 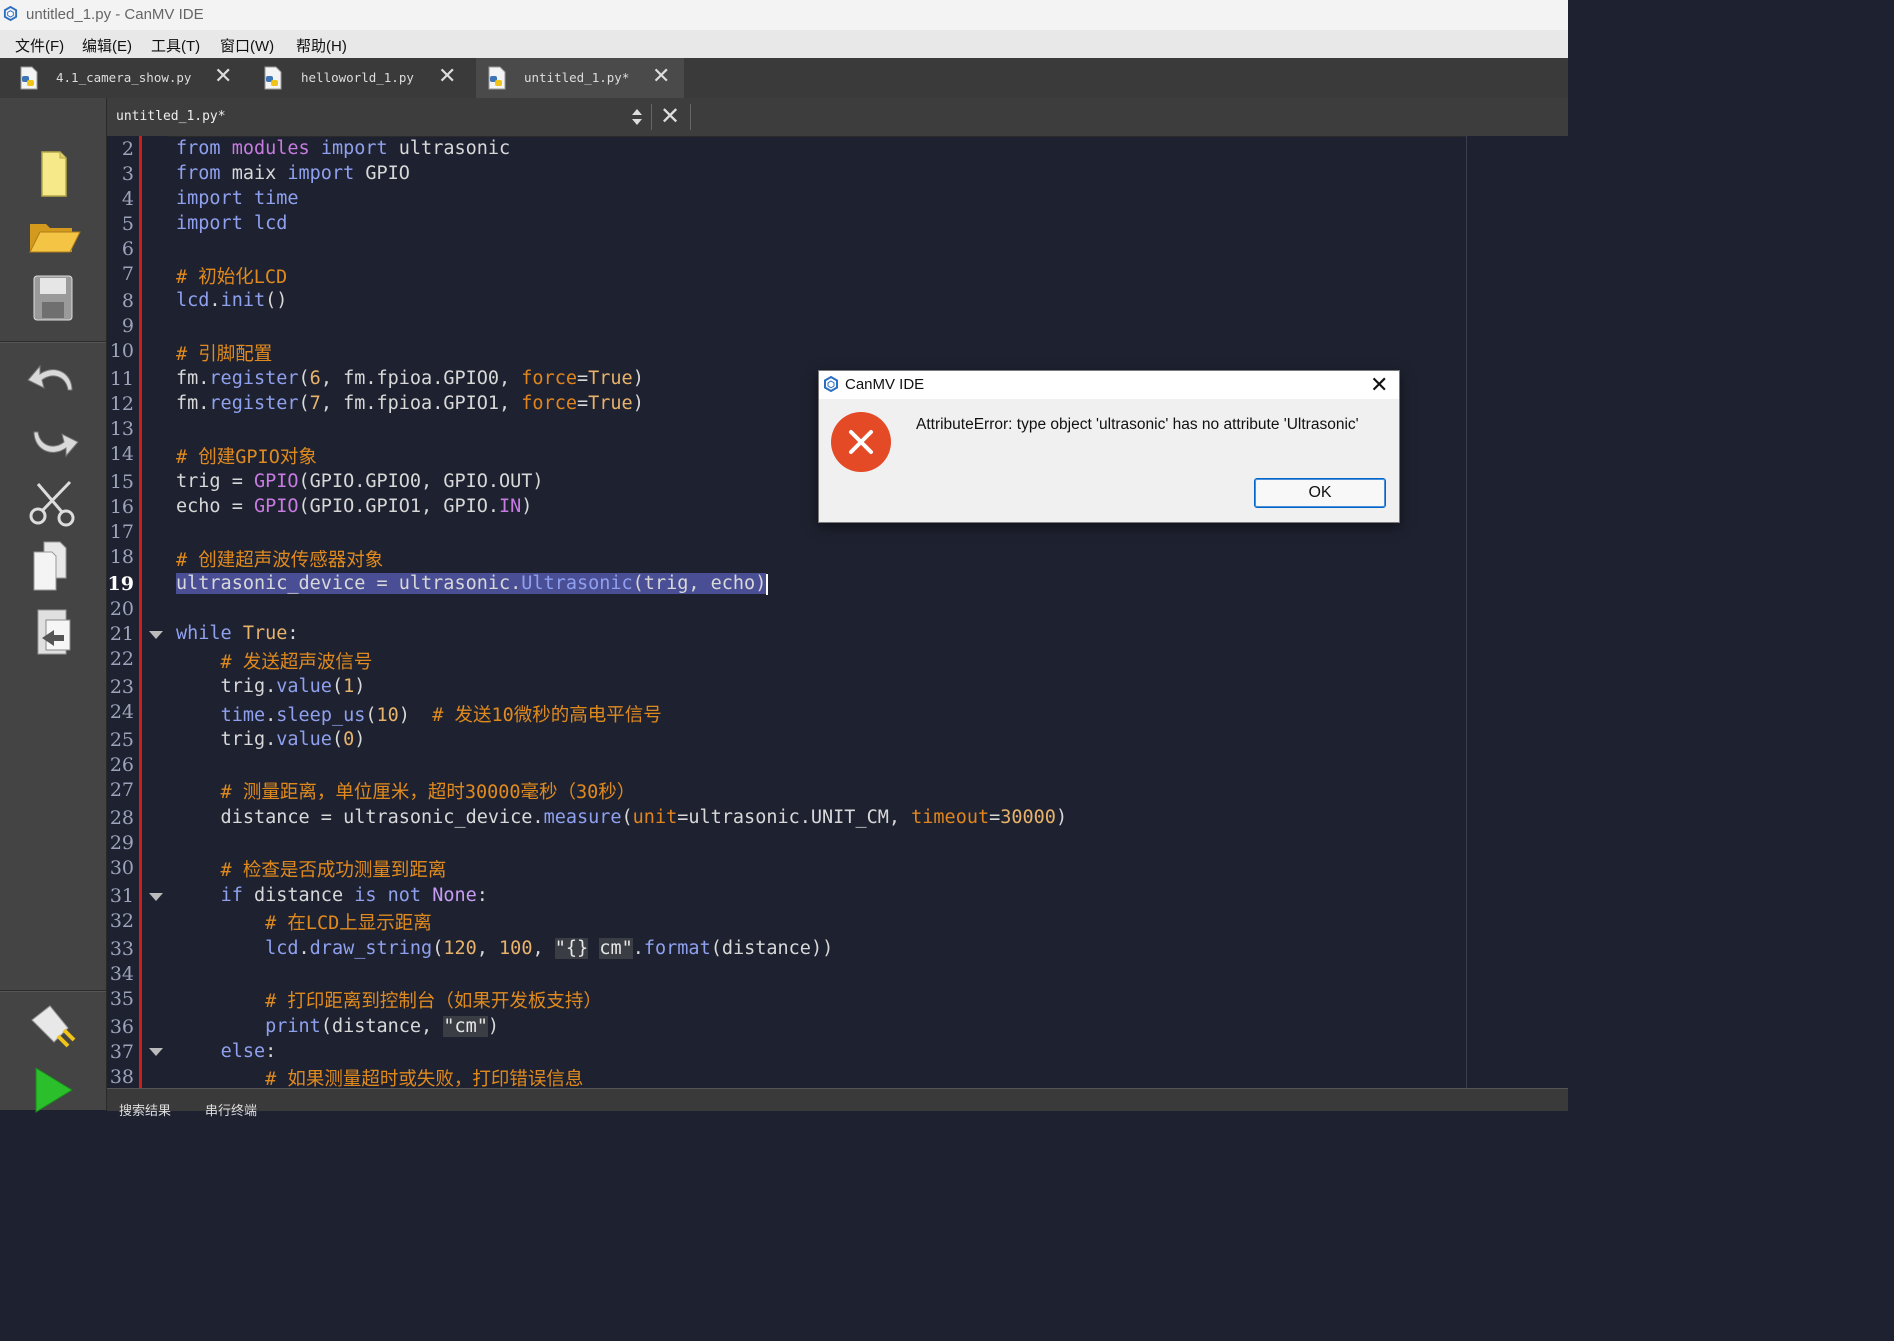 I want to click on line-number: 34, so click(x=121, y=974).